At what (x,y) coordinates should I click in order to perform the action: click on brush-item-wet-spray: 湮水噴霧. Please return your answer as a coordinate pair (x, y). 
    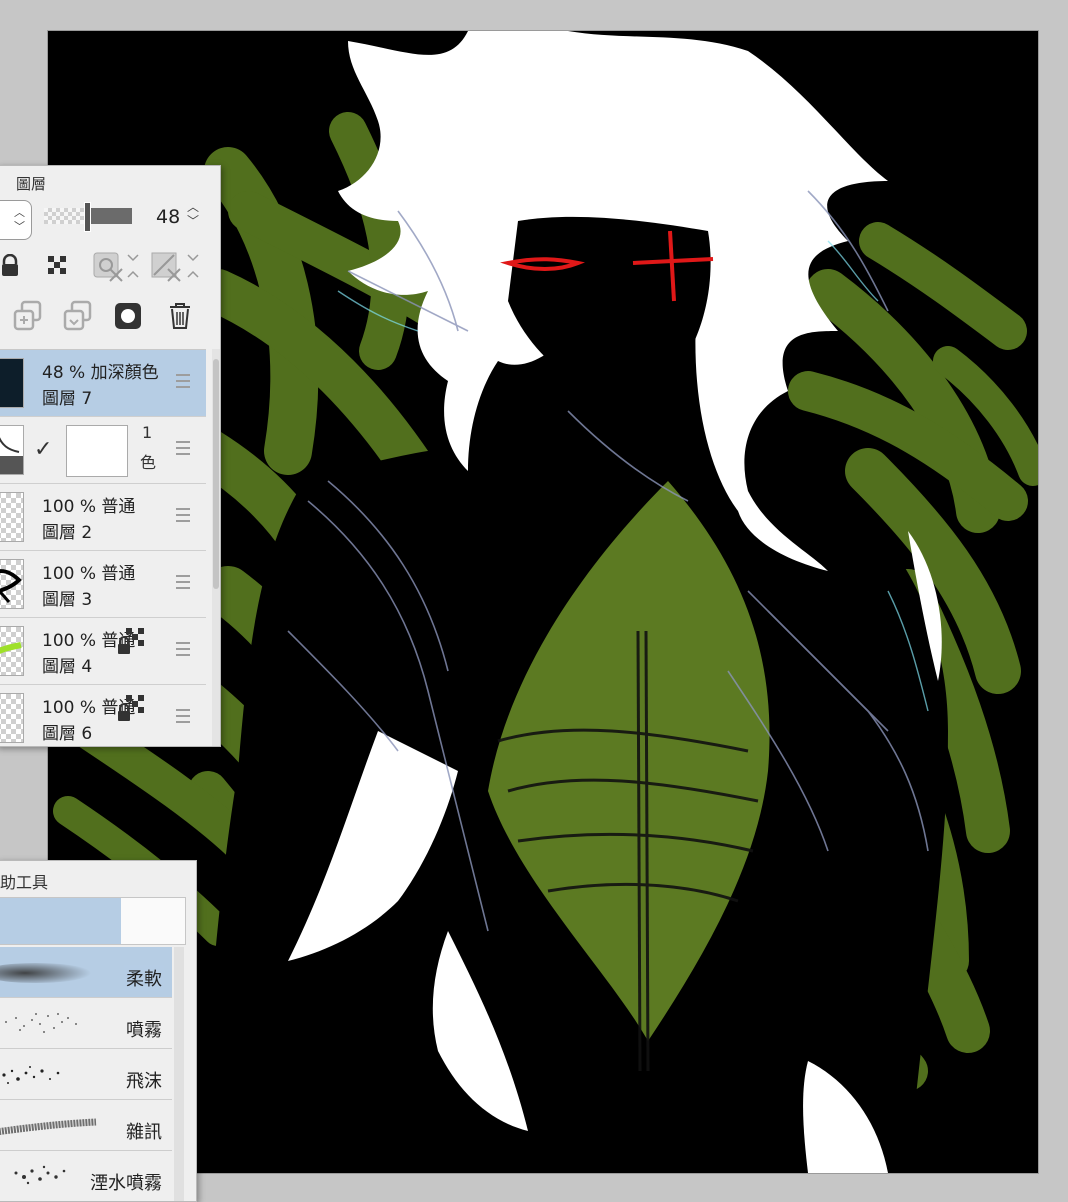
    Looking at the image, I should click on (86, 1176).